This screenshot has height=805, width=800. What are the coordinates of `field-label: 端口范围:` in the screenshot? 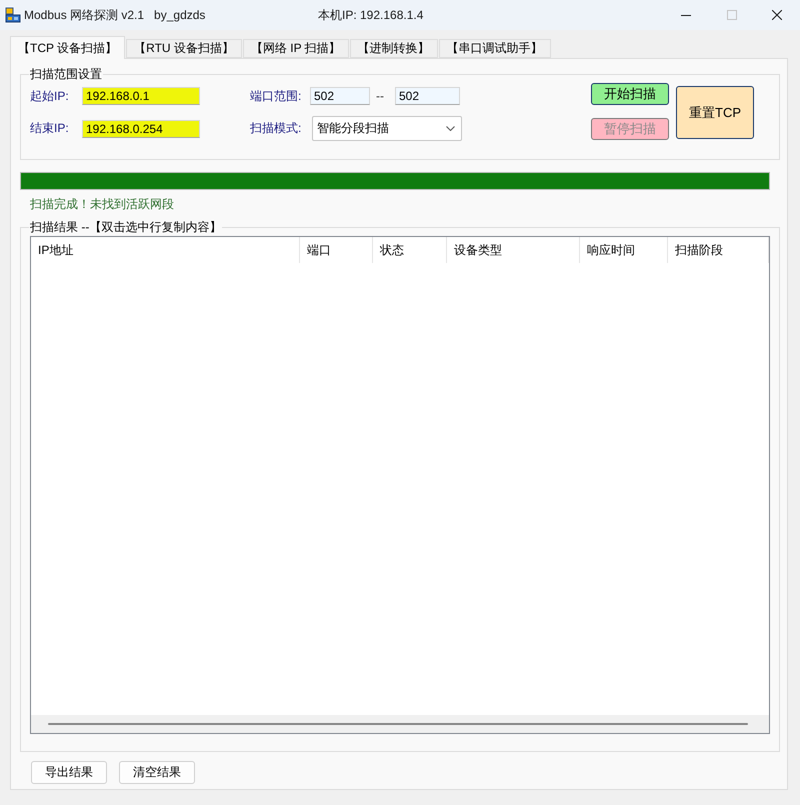 It's located at (276, 96).